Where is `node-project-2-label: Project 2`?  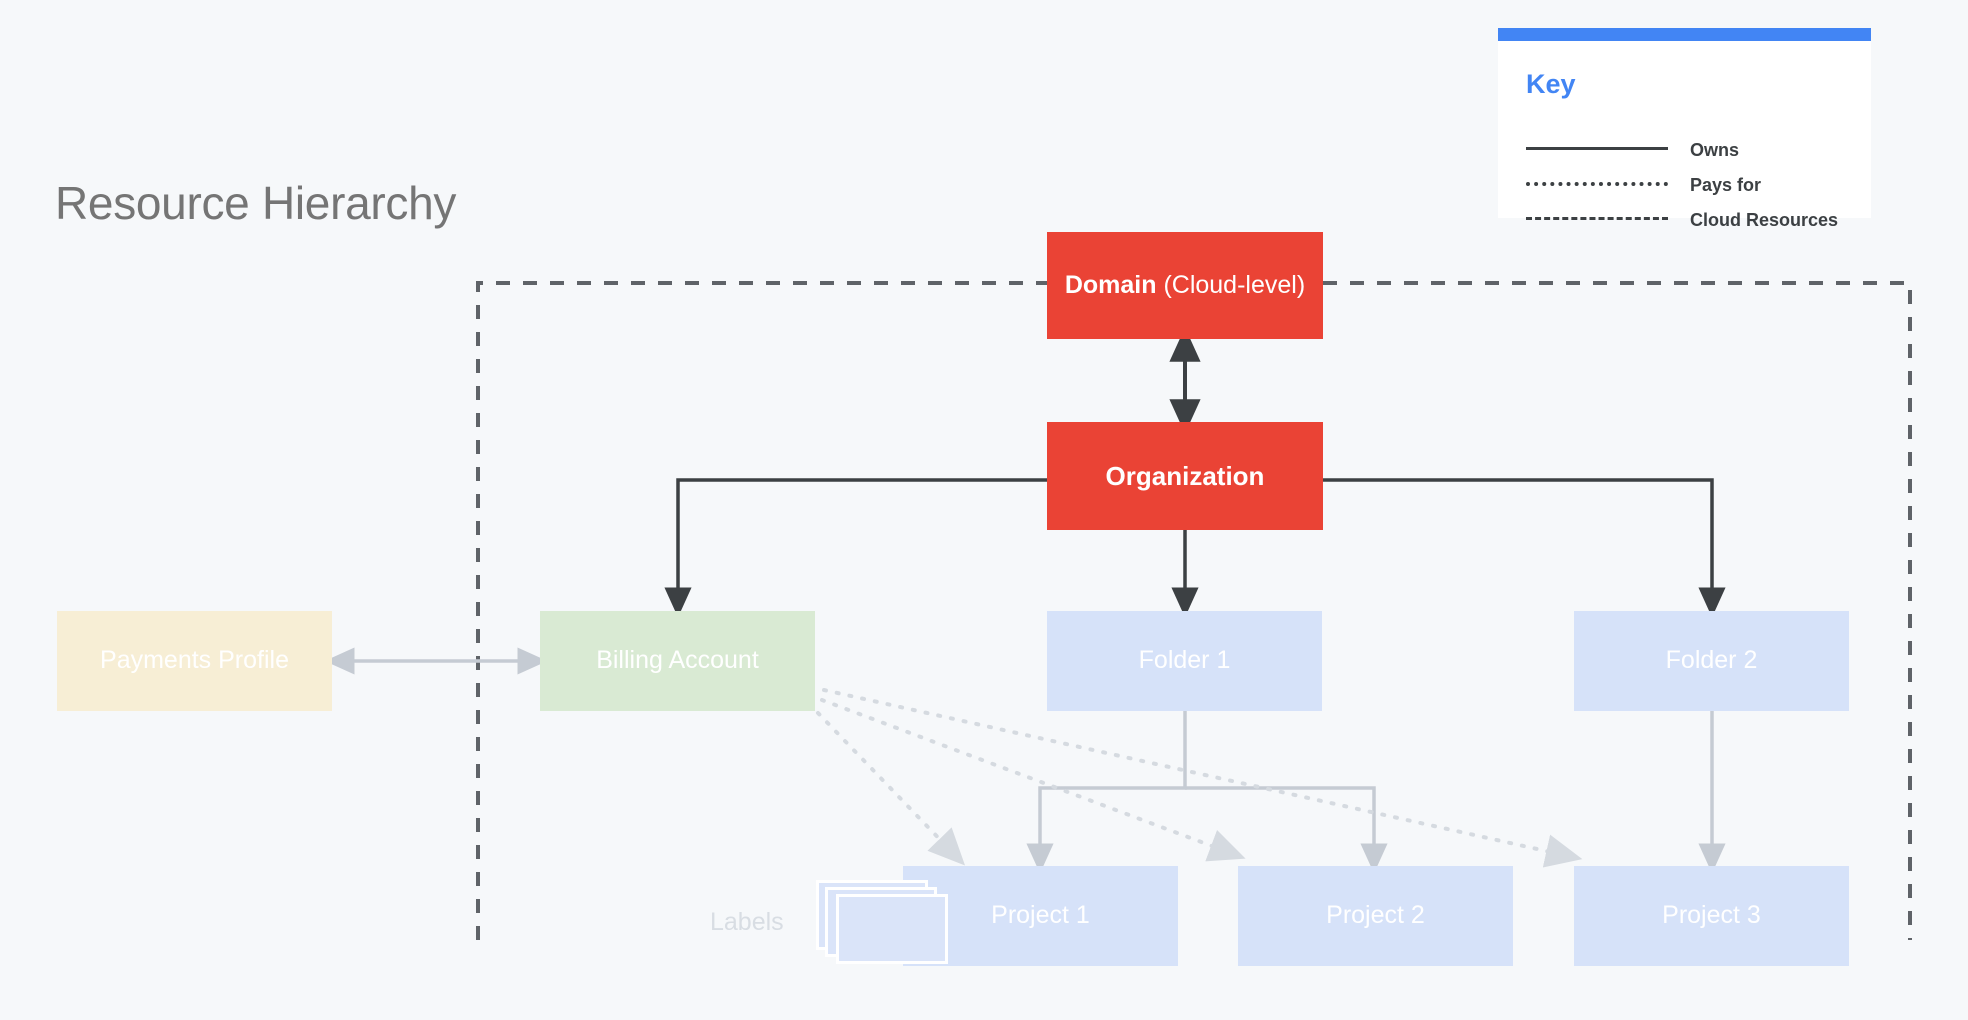 node-project-2-label: Project 2 is located at coordinates (1375, 915).